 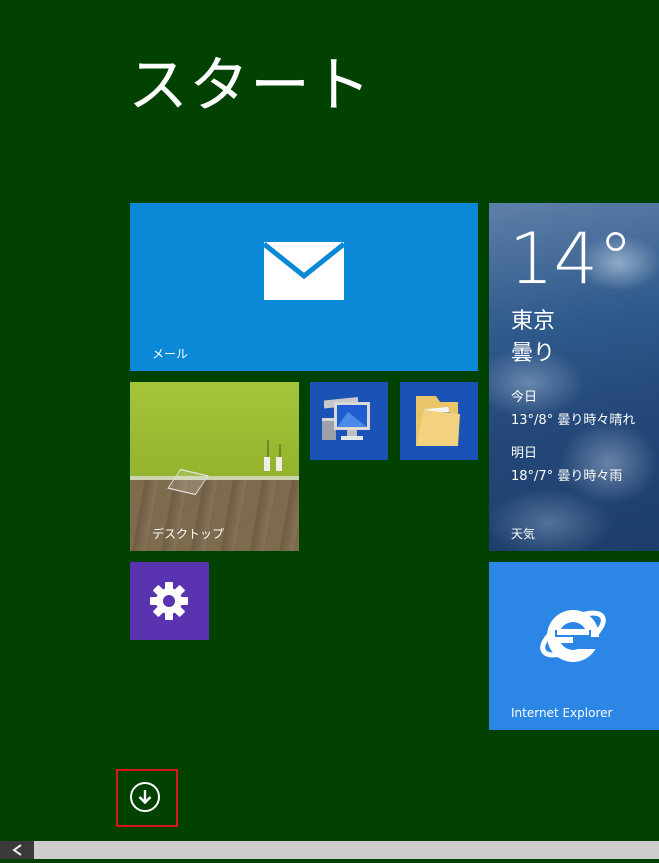 I want to click on desktop-tile: デスクトップ, so click(x=214, y=466).